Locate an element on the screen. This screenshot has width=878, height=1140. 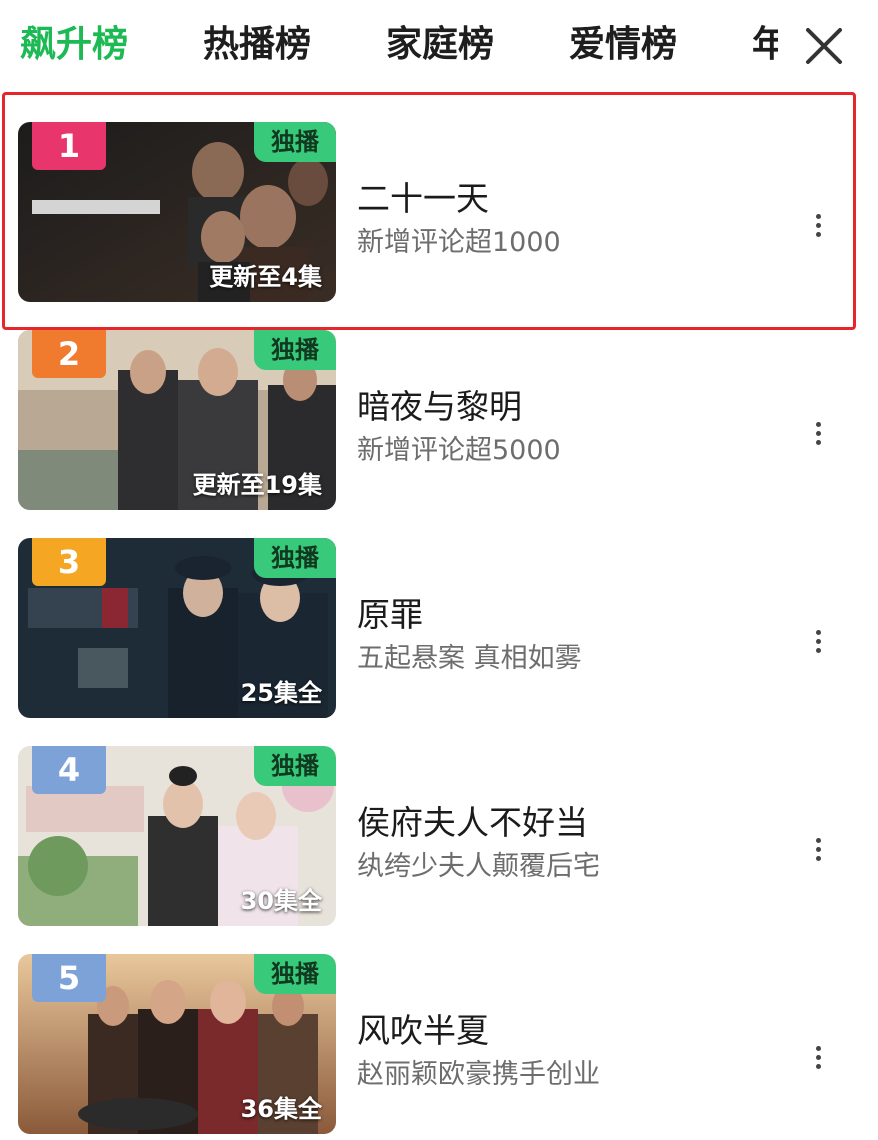
show-subtitle: 五起悬案 真相如雾 is located at coordinates (469, 658).